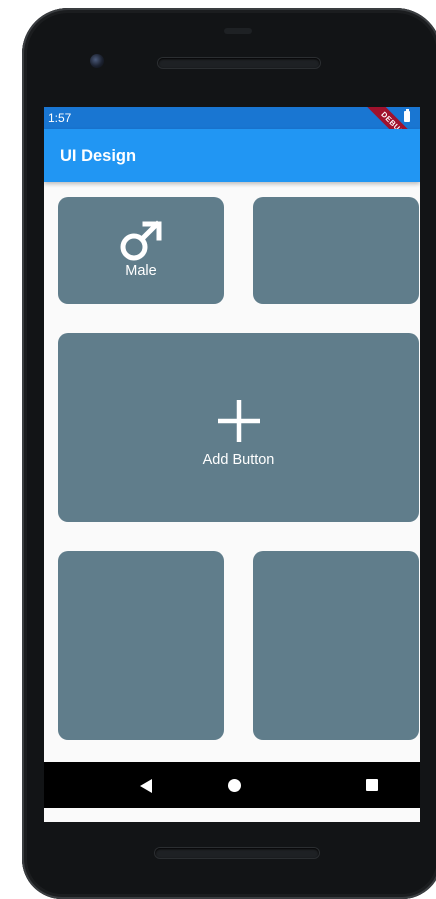 This screenshot has height=899, width=436. I want to click on male-card: Male, so click(141, 250).